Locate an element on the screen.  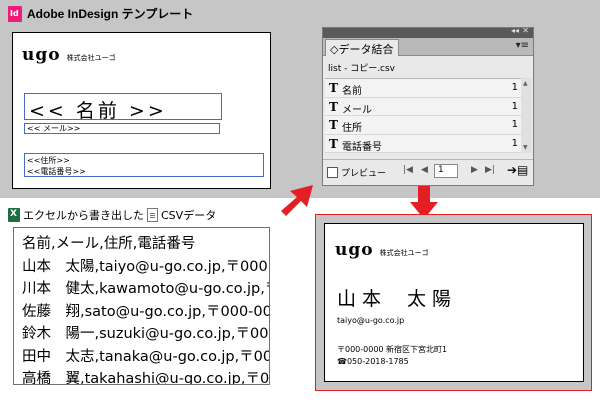
collapse-icon: ◂◂ is located at coordinates (515, 30).